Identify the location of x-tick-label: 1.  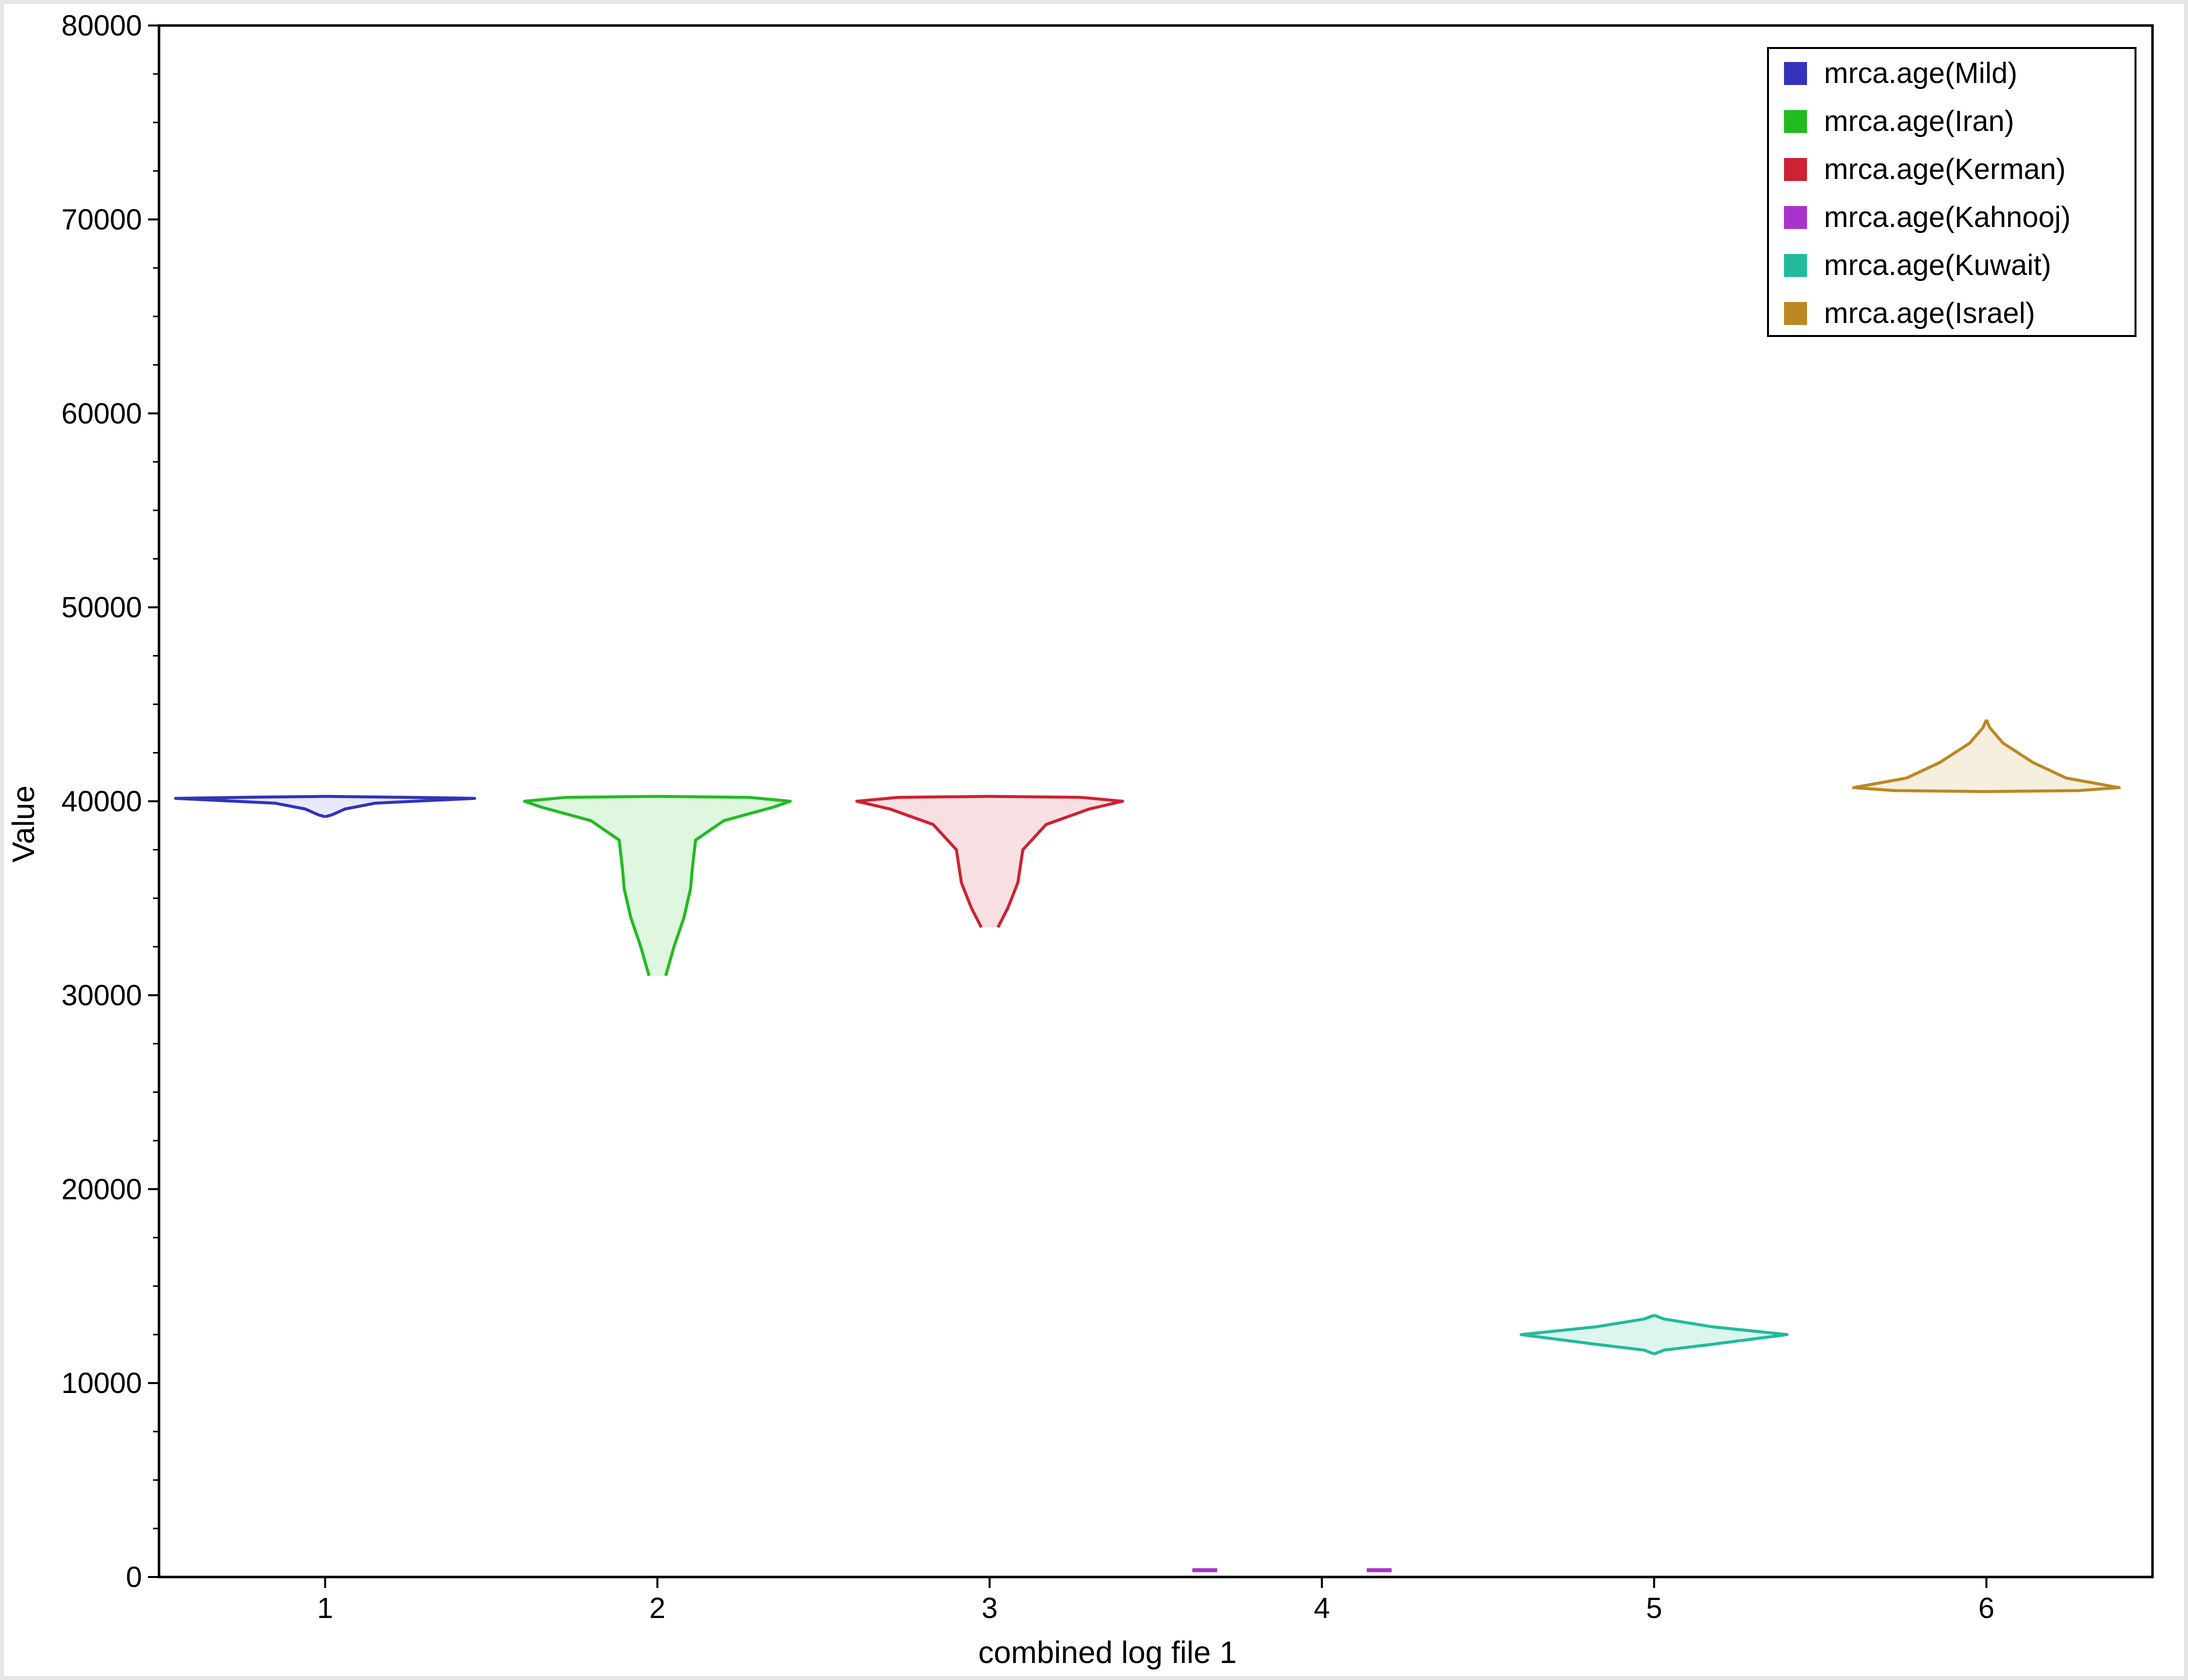
(325, 1608).